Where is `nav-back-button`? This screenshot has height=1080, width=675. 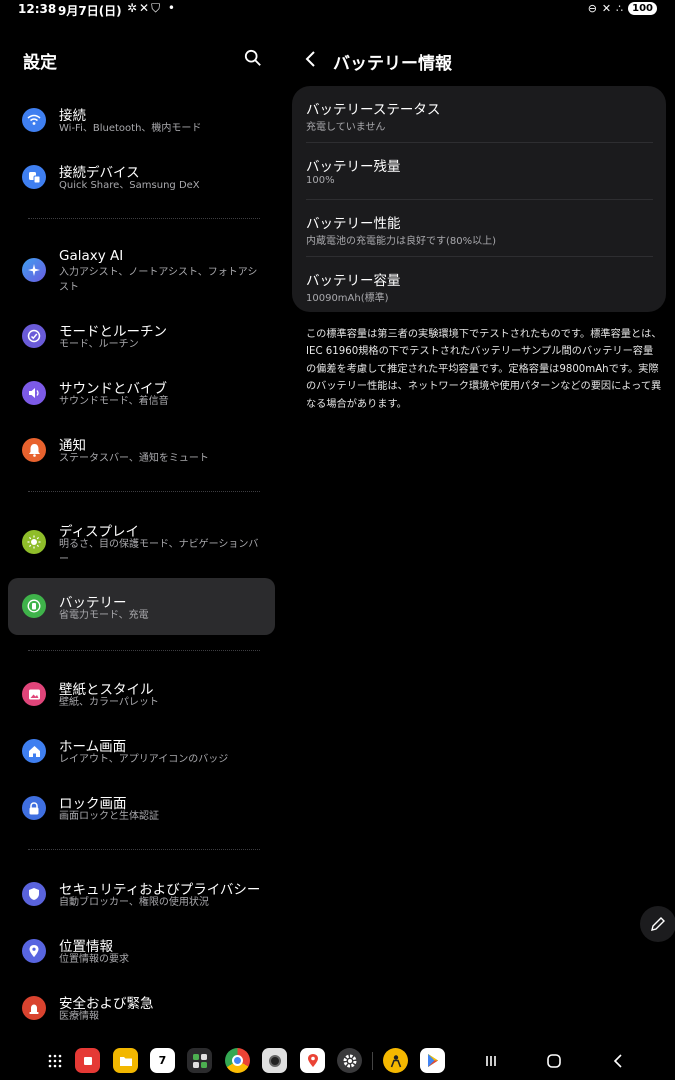
nav-back-button is located at coordinates (618, 1061).